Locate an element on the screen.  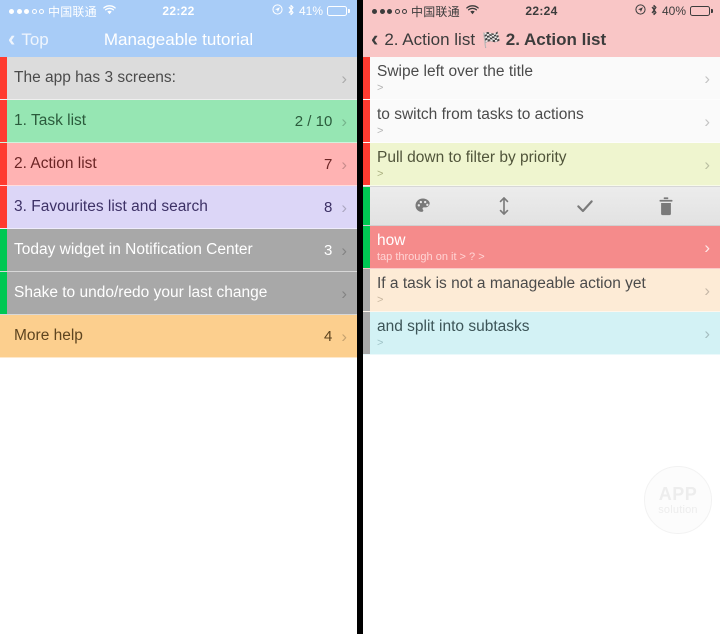
list-item-value: 7 is located at coordinates (328, 164).